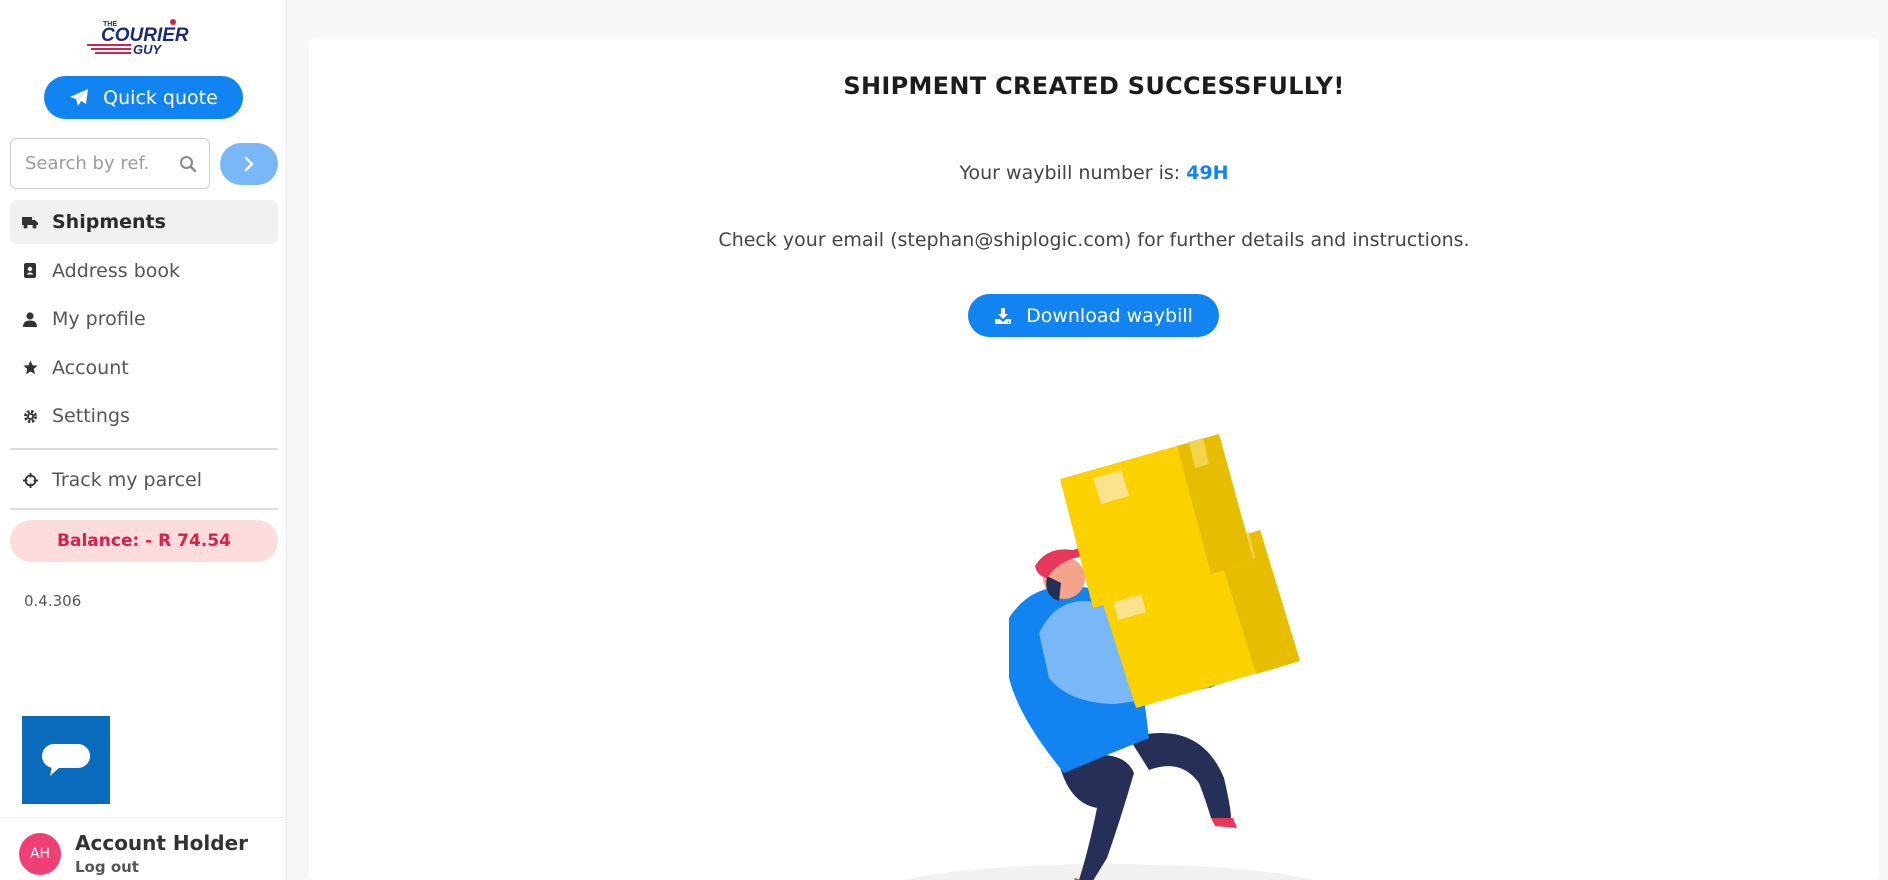 This screenshot has width=1888, height=880. I want to click on courier-guy-logo: THE COURIER GUY, so click(145, 37).